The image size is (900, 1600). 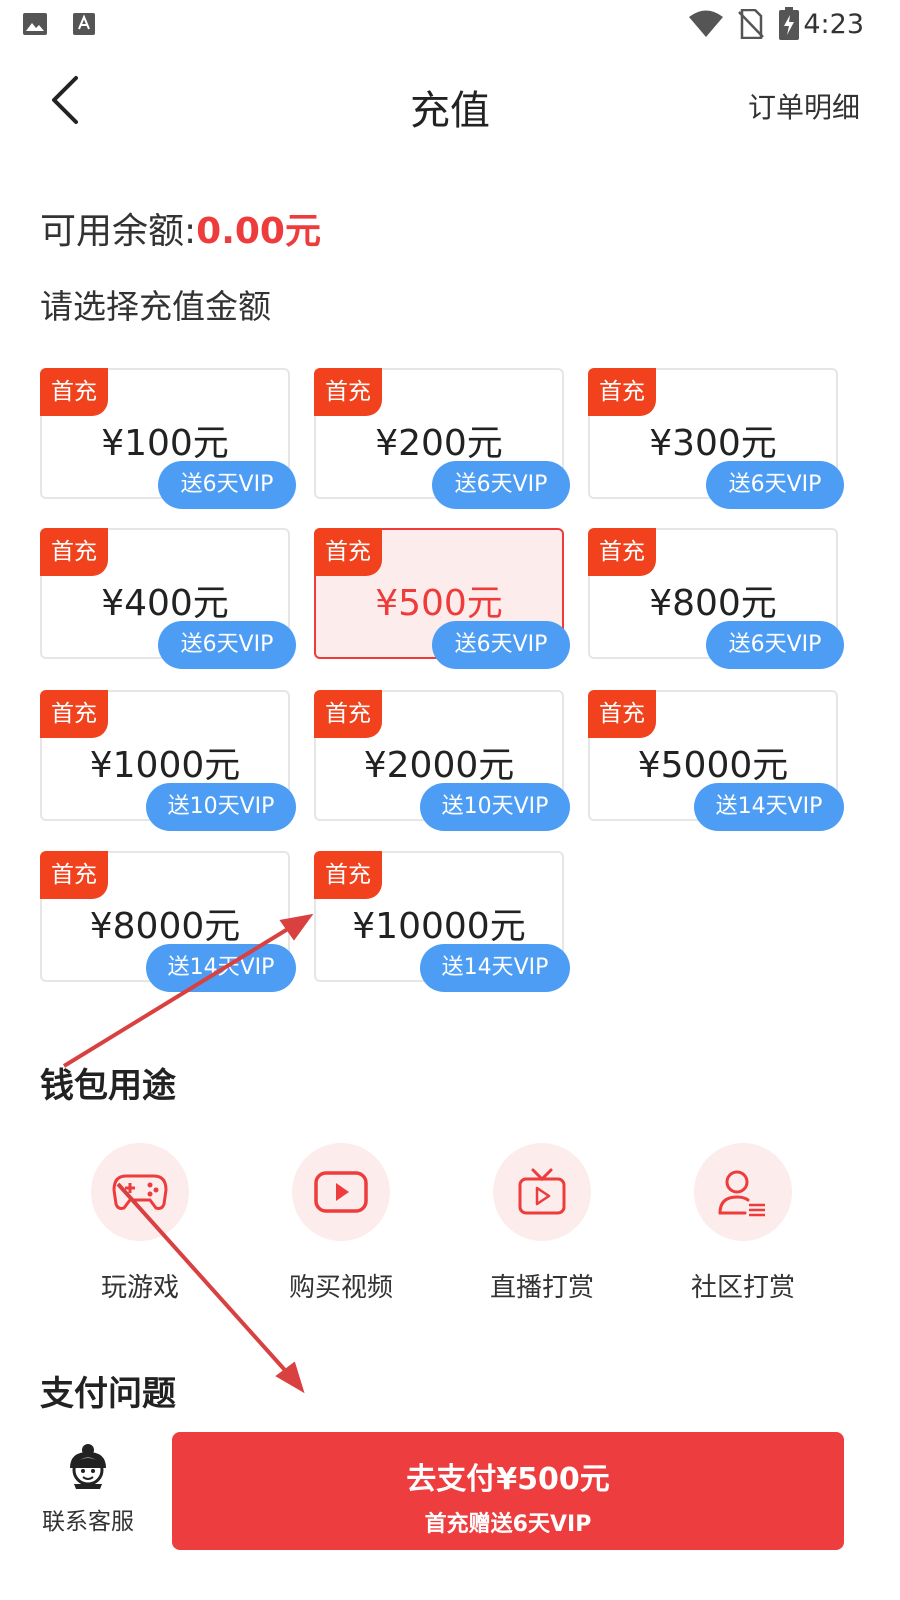 What do you see at coordinates (108, 1086) in the screenshot?
I see `wallet-usage-title: 钱包用途` at bounding box center [108, 1086].